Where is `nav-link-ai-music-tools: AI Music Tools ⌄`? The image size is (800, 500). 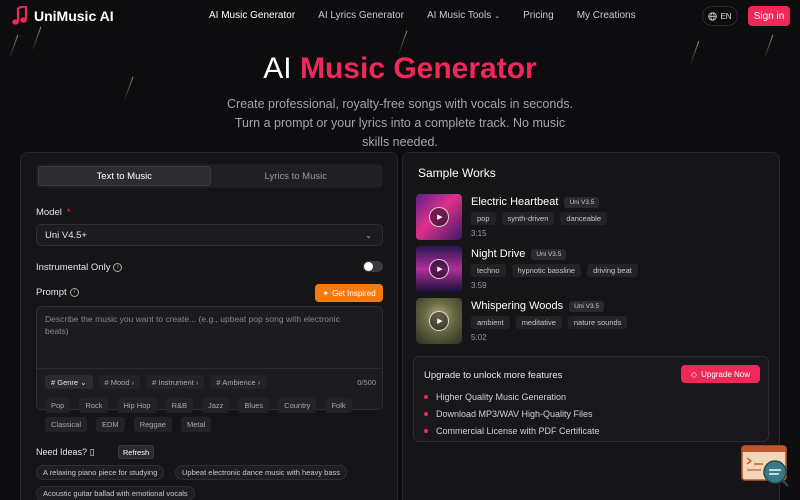
nav-link-ai-music-tools: AI Music Tools ⌄ is located at coordinates (463, 15).